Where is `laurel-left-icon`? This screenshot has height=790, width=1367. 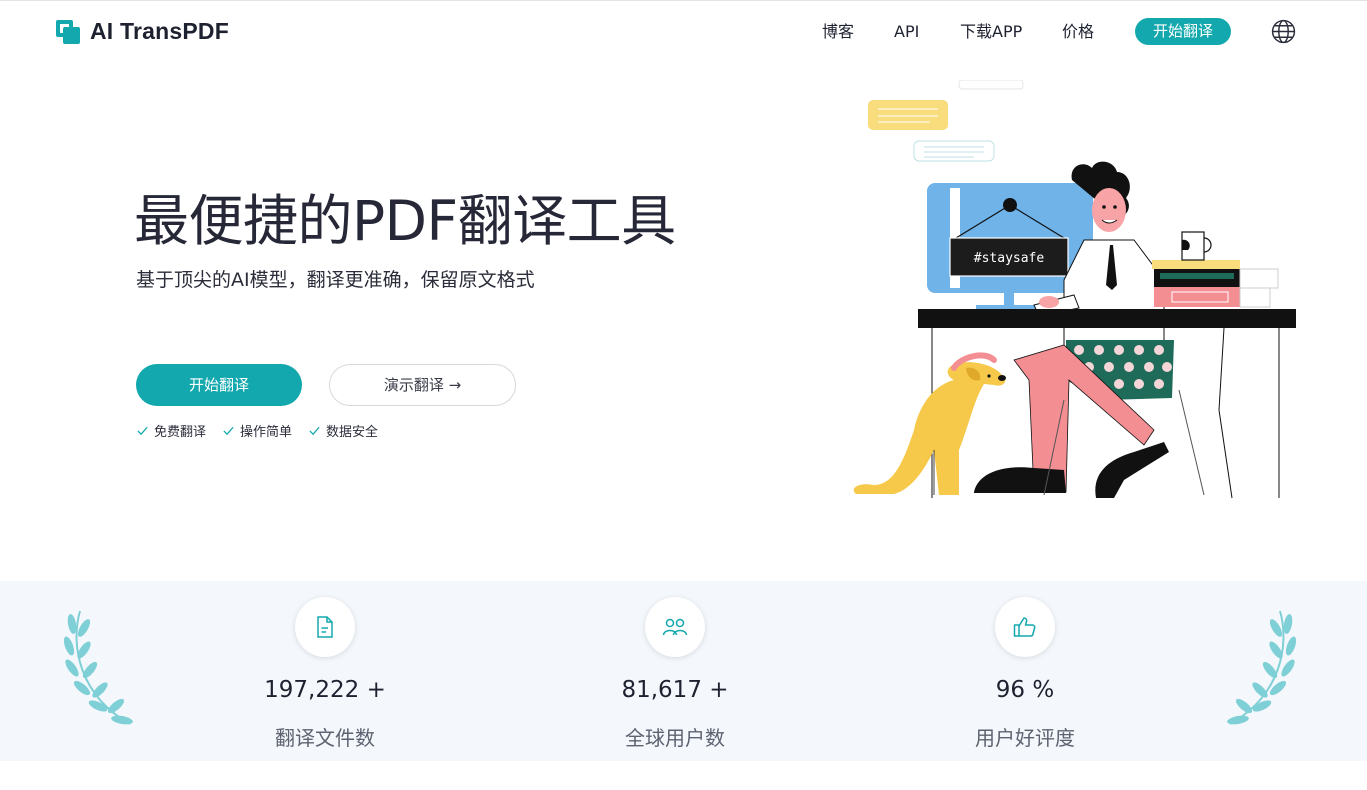 laurel-left-icon is located at coordinates (98, 667).